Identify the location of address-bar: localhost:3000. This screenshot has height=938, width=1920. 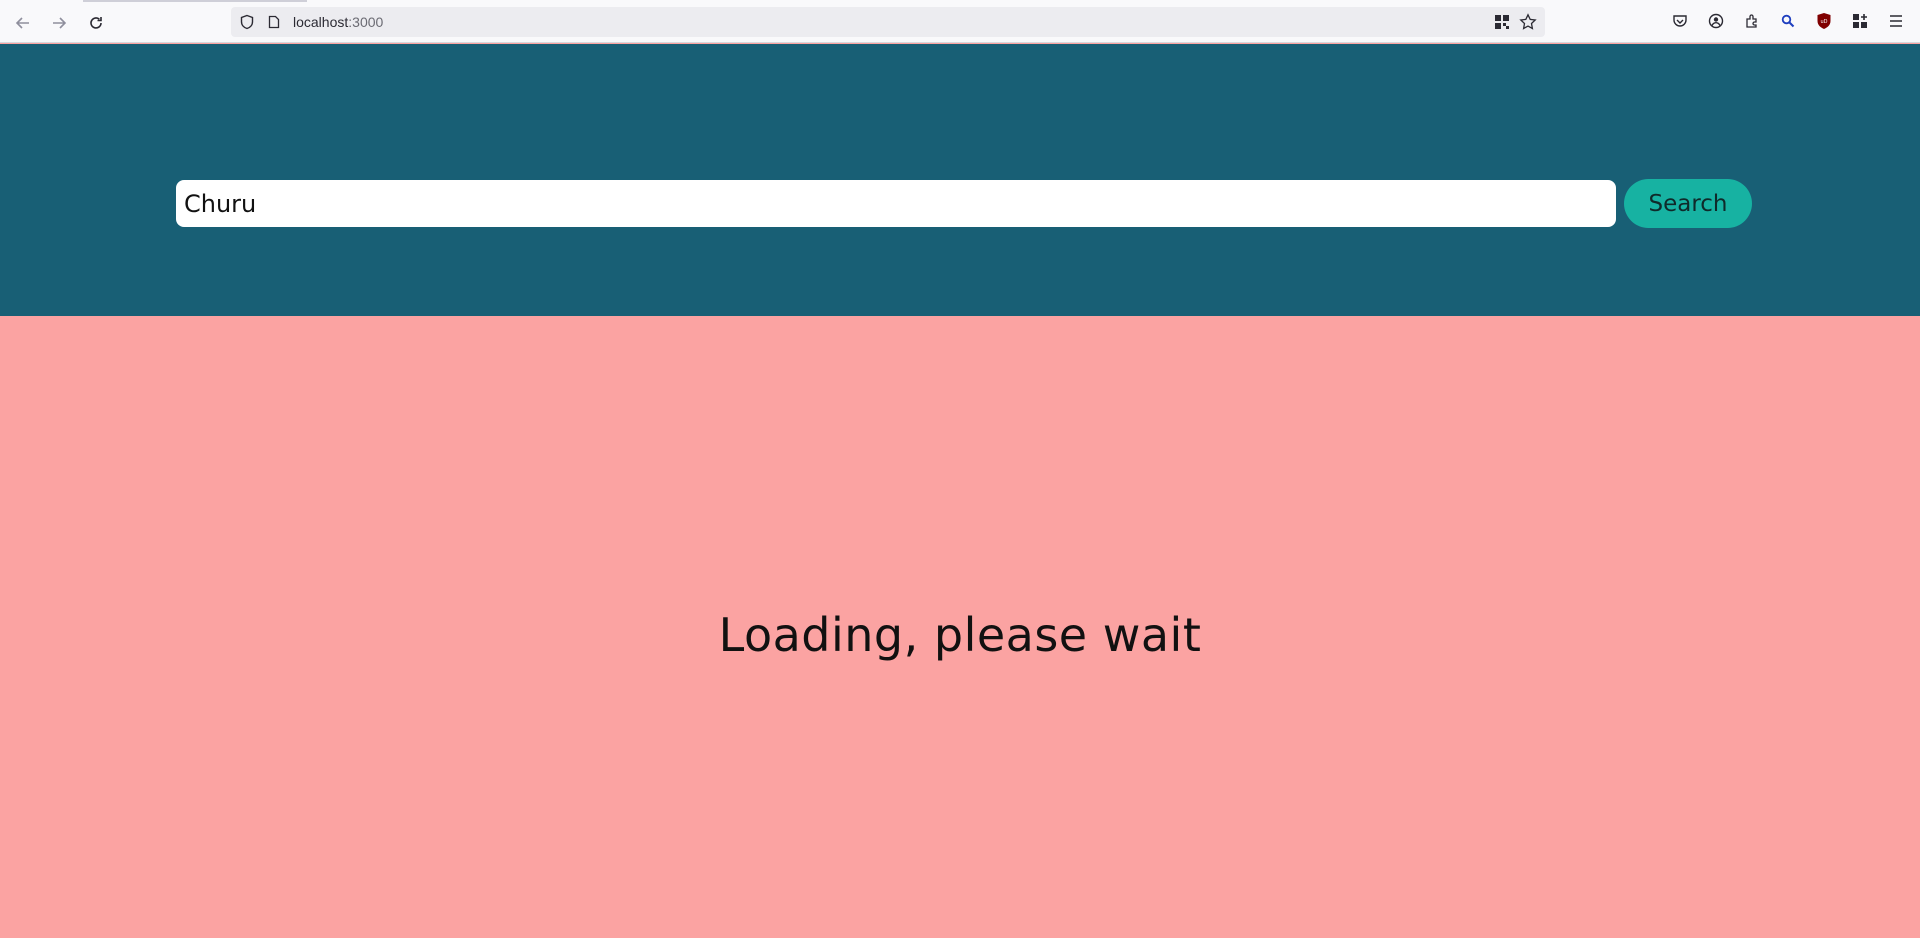
(888, 22).